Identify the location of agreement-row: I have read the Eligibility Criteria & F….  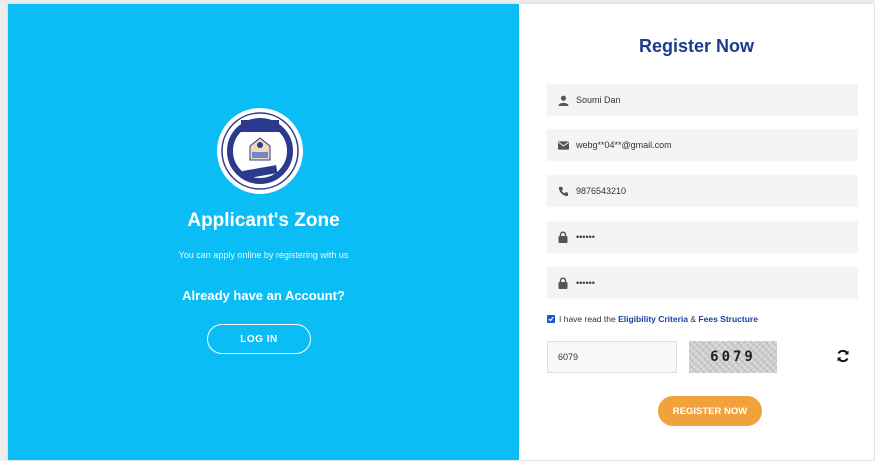
(652, 319).